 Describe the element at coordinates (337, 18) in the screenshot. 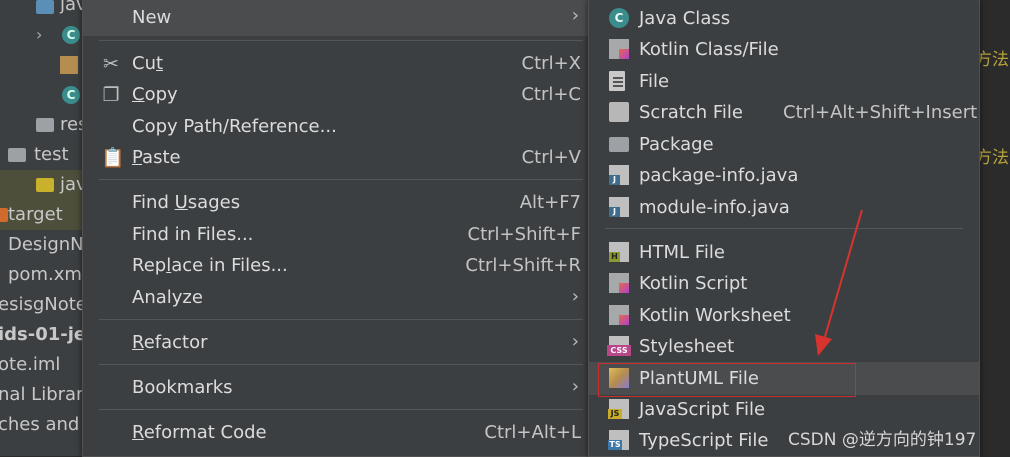

I see `menu-item-new: New ›` at that location.